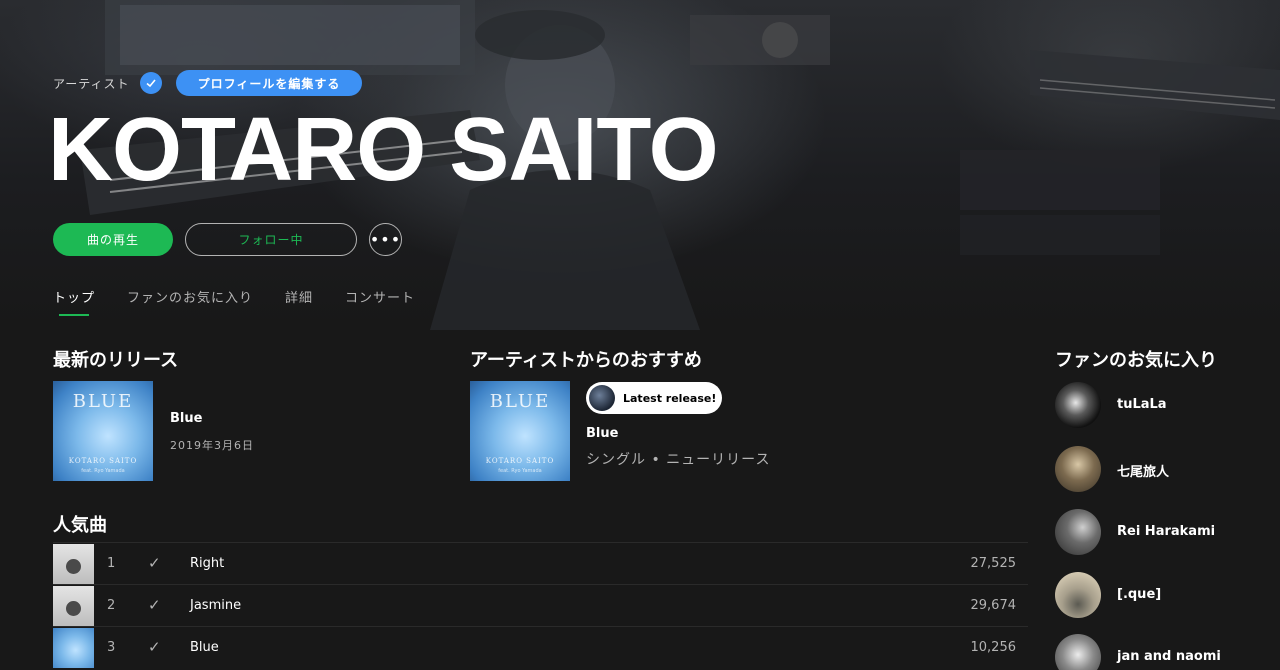 The image size is (1280, 670). Describe the element at coordinates (271, 239) in the screenshot. I see `follow-button: フォロー中` at that location.